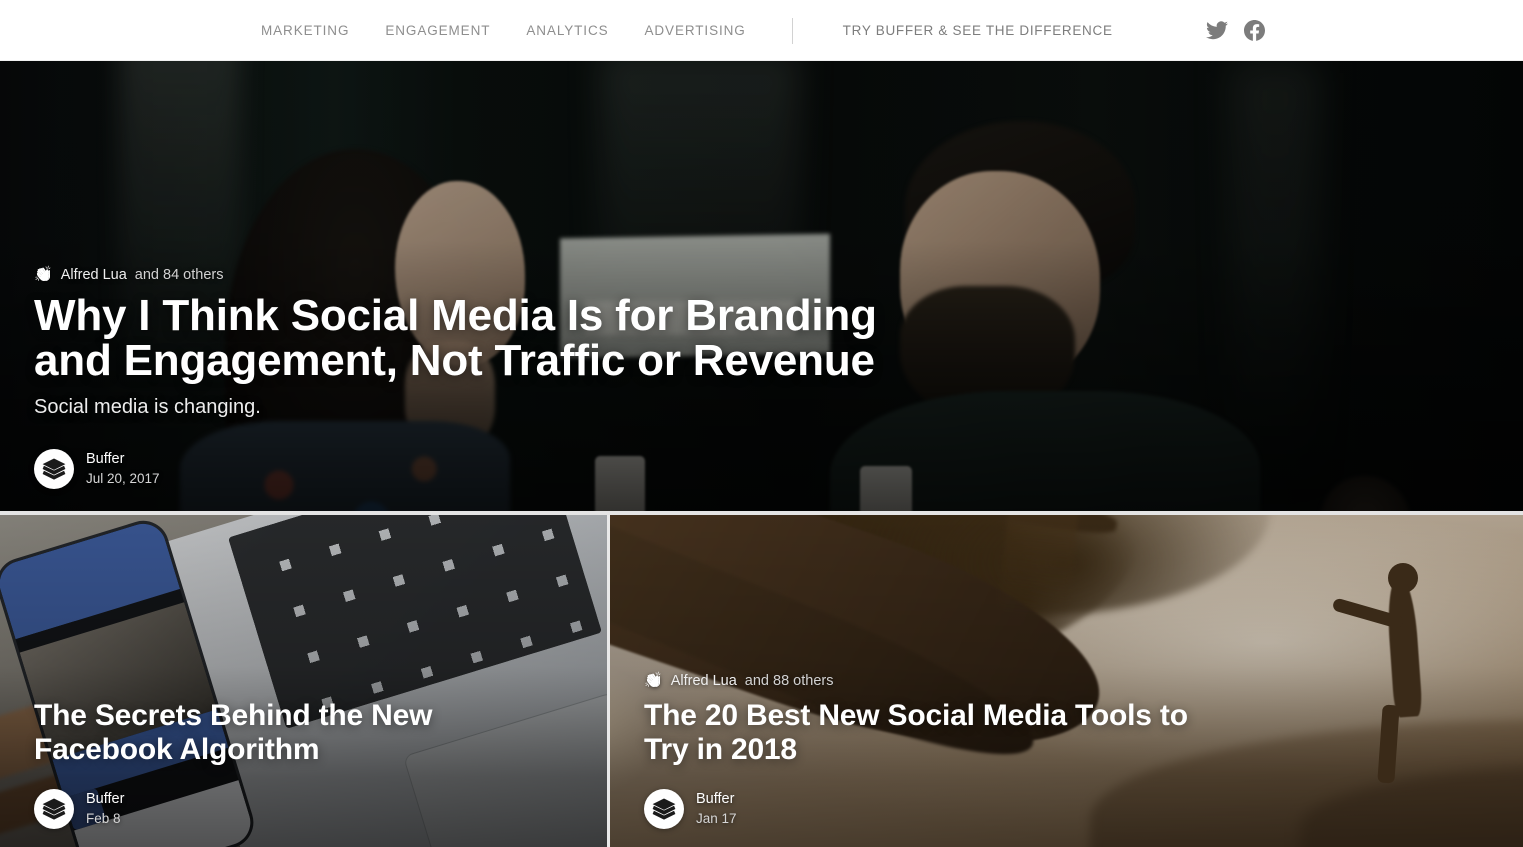 This screenshot has height=847, width=1523. I want to click on card-author-block: Buffer Feb 8, so click(303, 809).